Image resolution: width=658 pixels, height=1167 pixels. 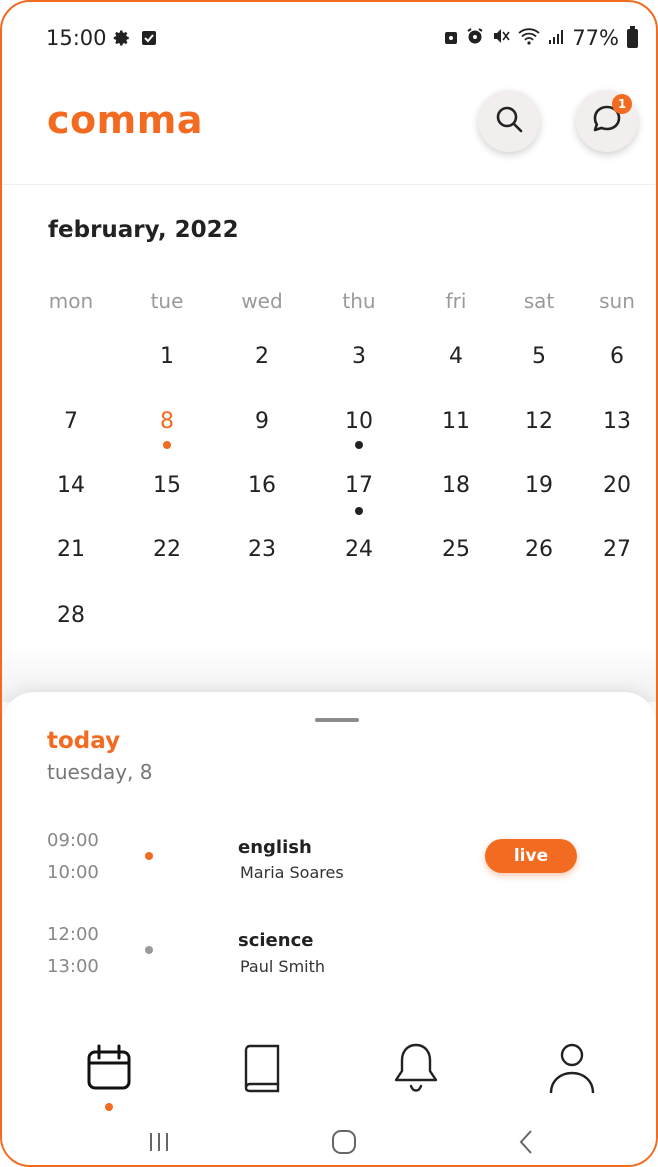 I want to click on calendar-day: 15, so click(x=167, y=485).